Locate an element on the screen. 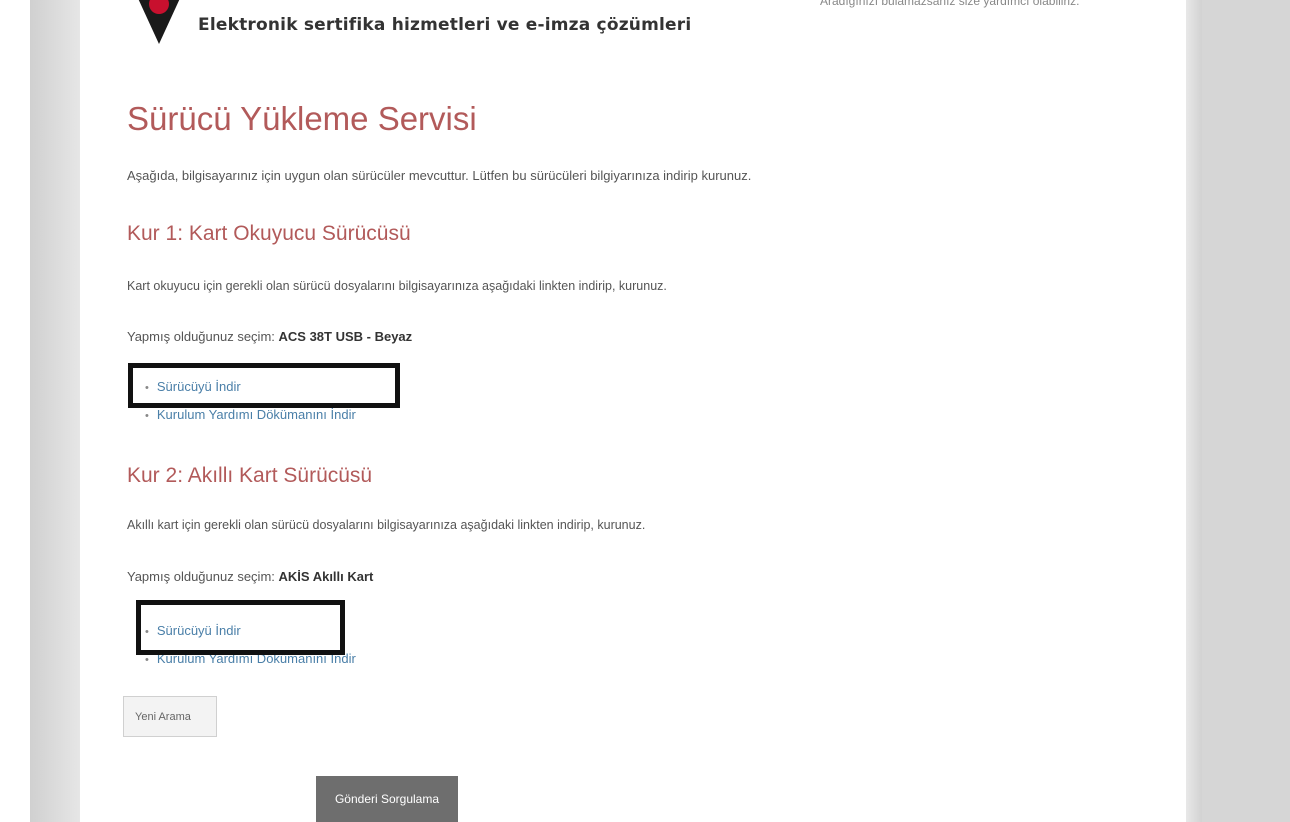 Image resolution: width=1290 pixels, height=822 pixels. step2-heading: Kur 2: Akıllı Kart Sürücüsü is located at coordinates (250, 475).